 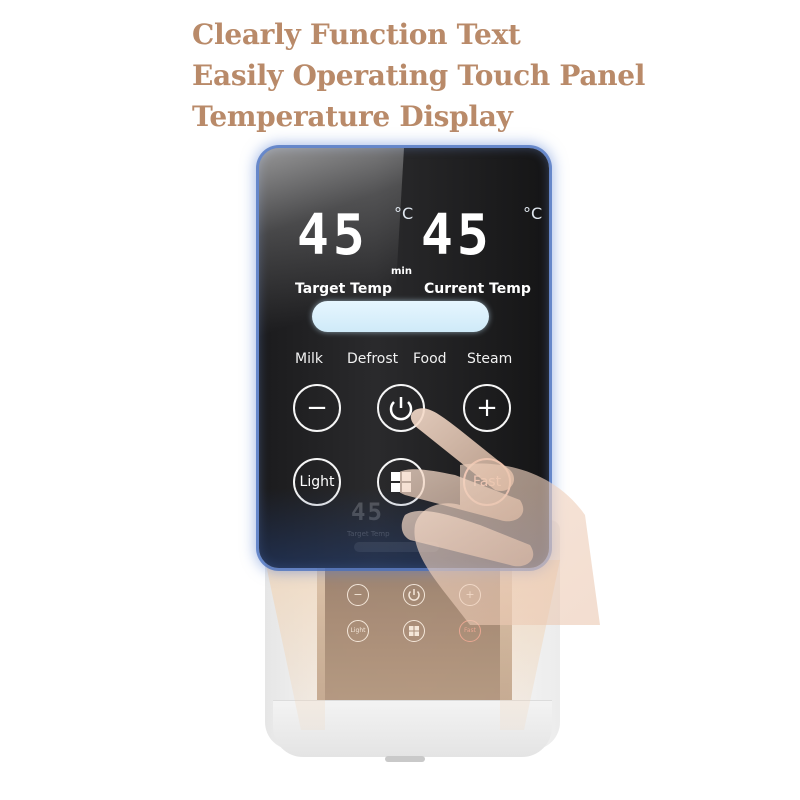 I want to click on target-temp-unit: °C, so click(x=404, y=213).